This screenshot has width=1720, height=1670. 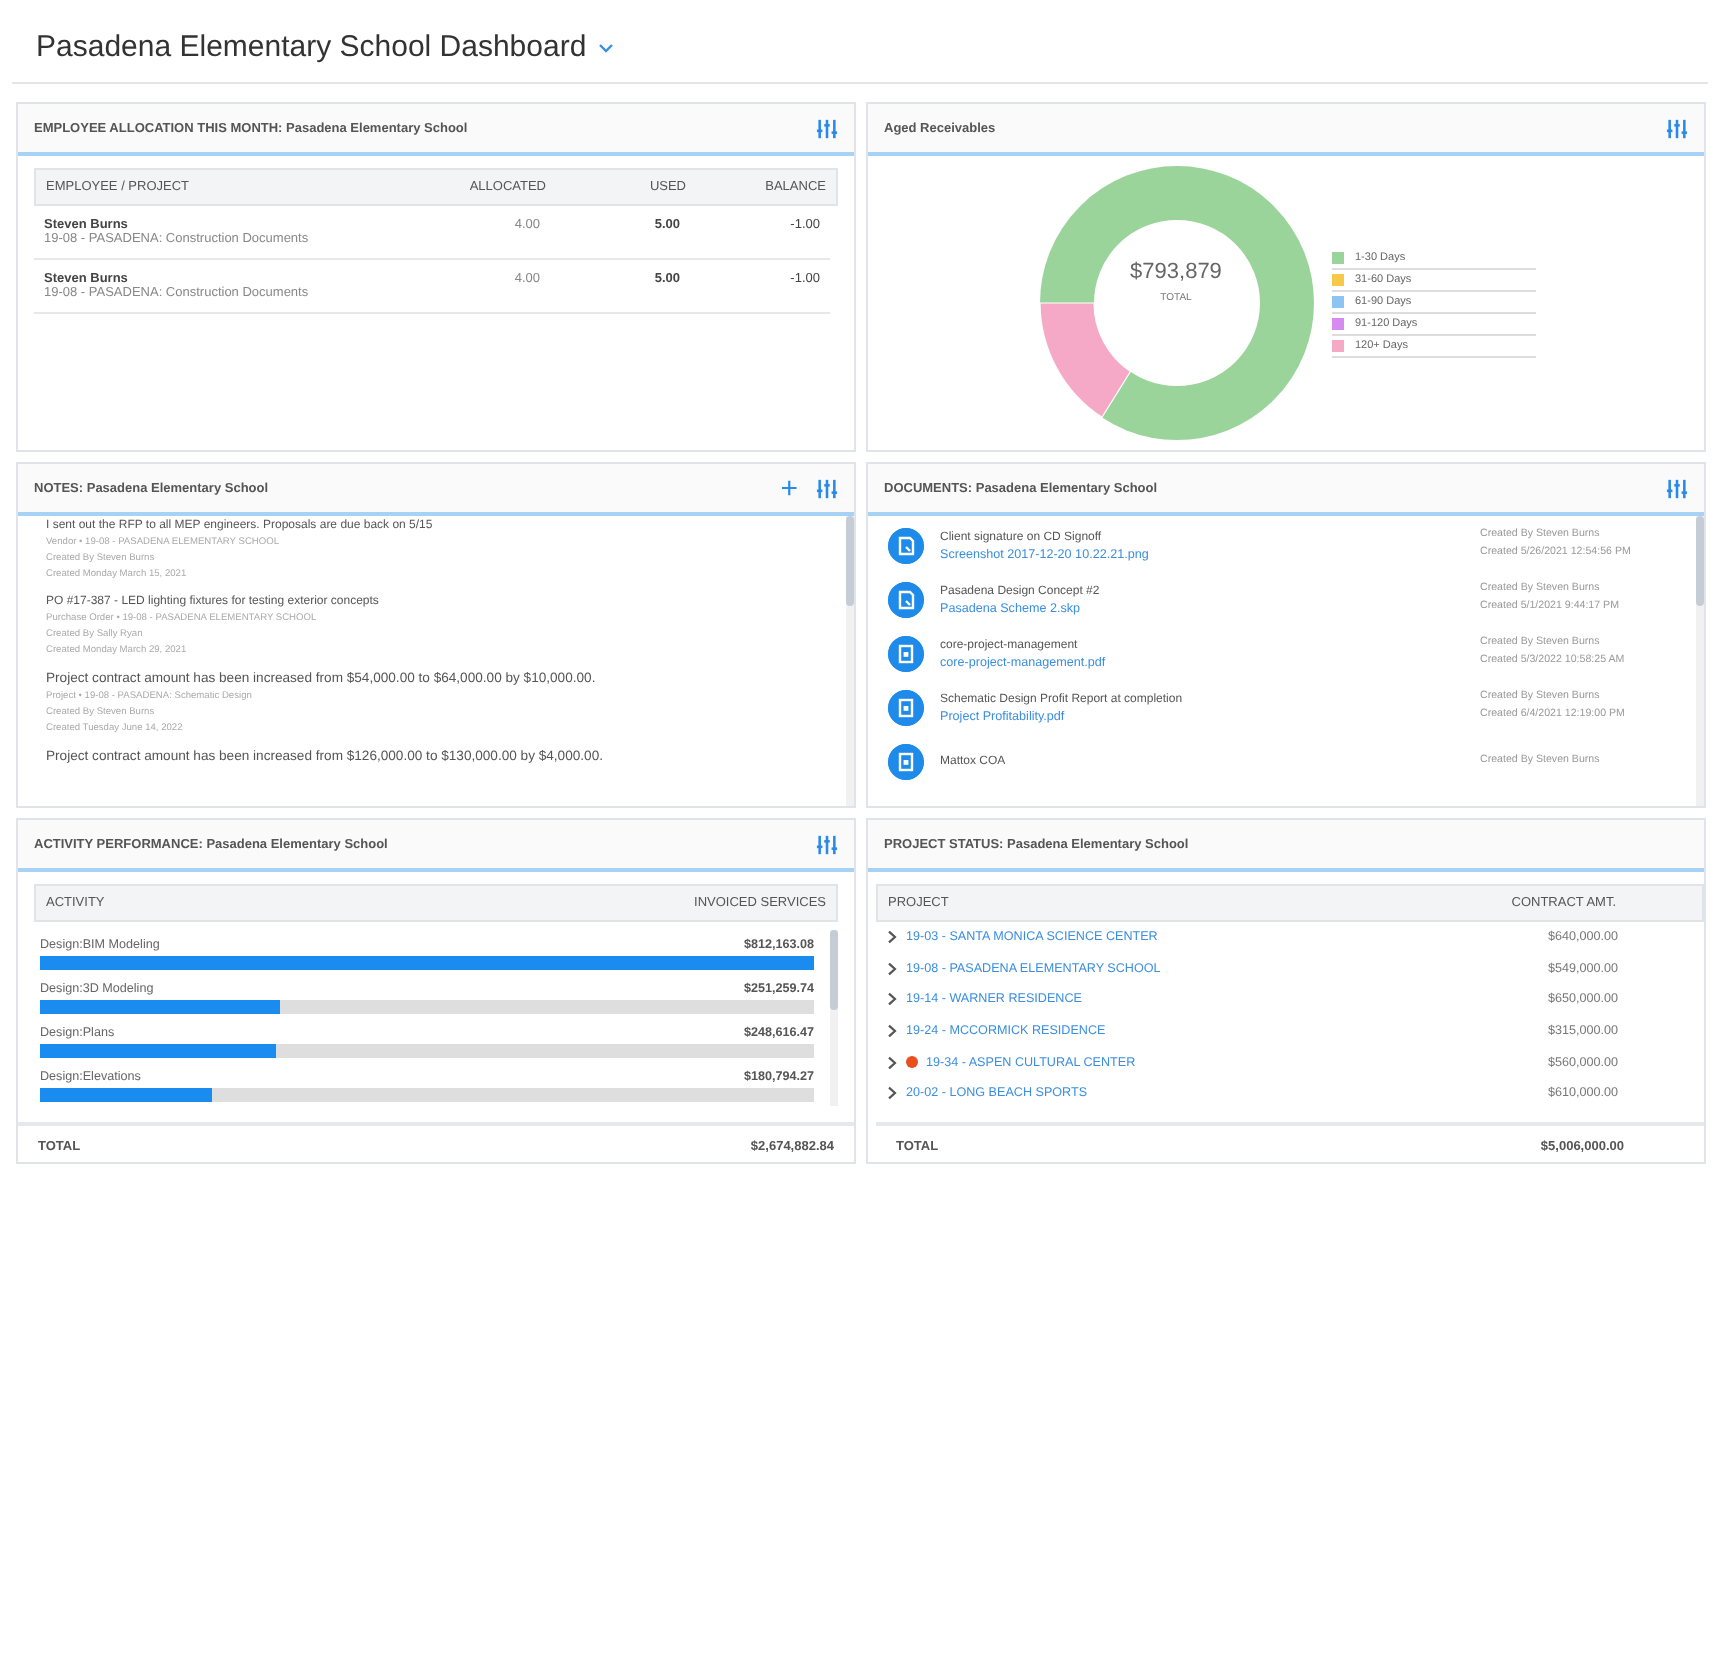 What do you see at coordinates (789, 488) in the screenshot?
I see `add-icon: +` at bounding box center [789, 488].